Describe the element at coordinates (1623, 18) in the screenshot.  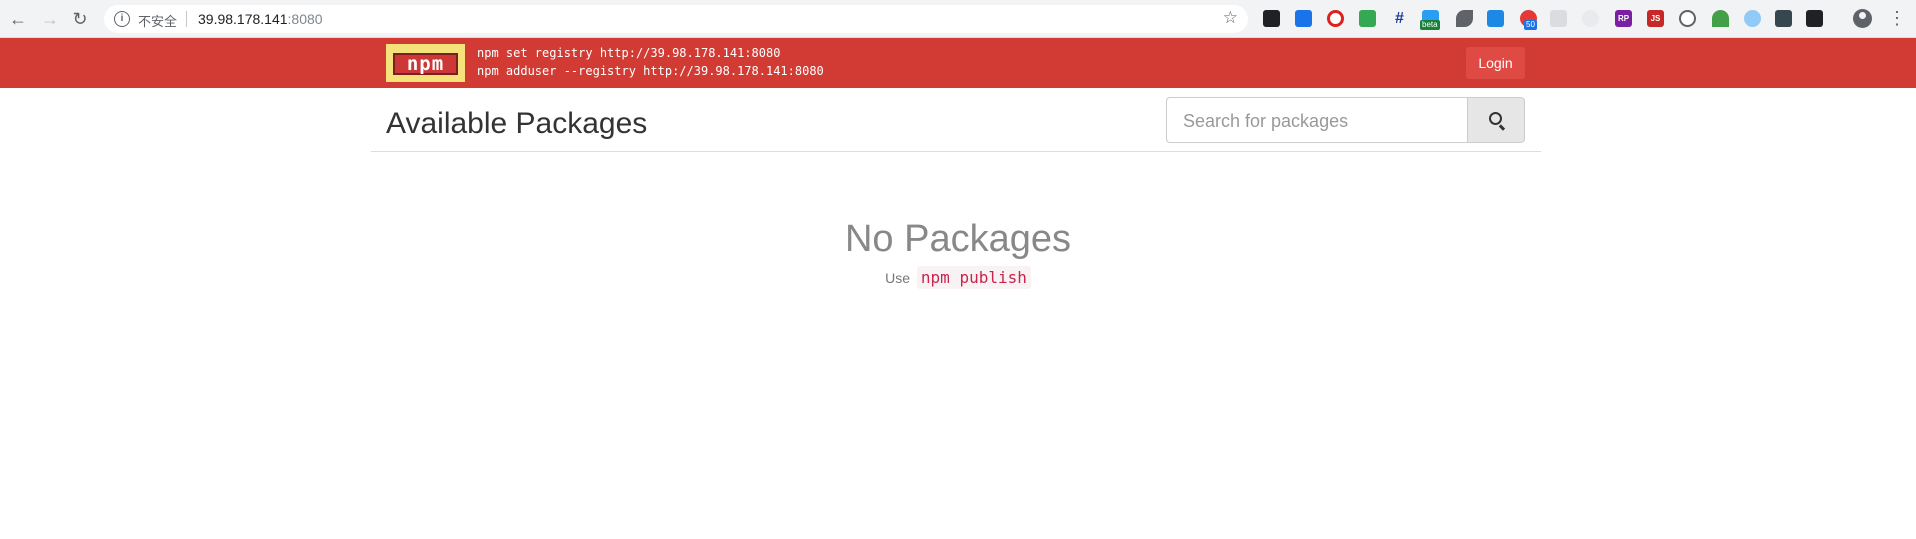
I see `rp-extension-icon: RP` at that location.